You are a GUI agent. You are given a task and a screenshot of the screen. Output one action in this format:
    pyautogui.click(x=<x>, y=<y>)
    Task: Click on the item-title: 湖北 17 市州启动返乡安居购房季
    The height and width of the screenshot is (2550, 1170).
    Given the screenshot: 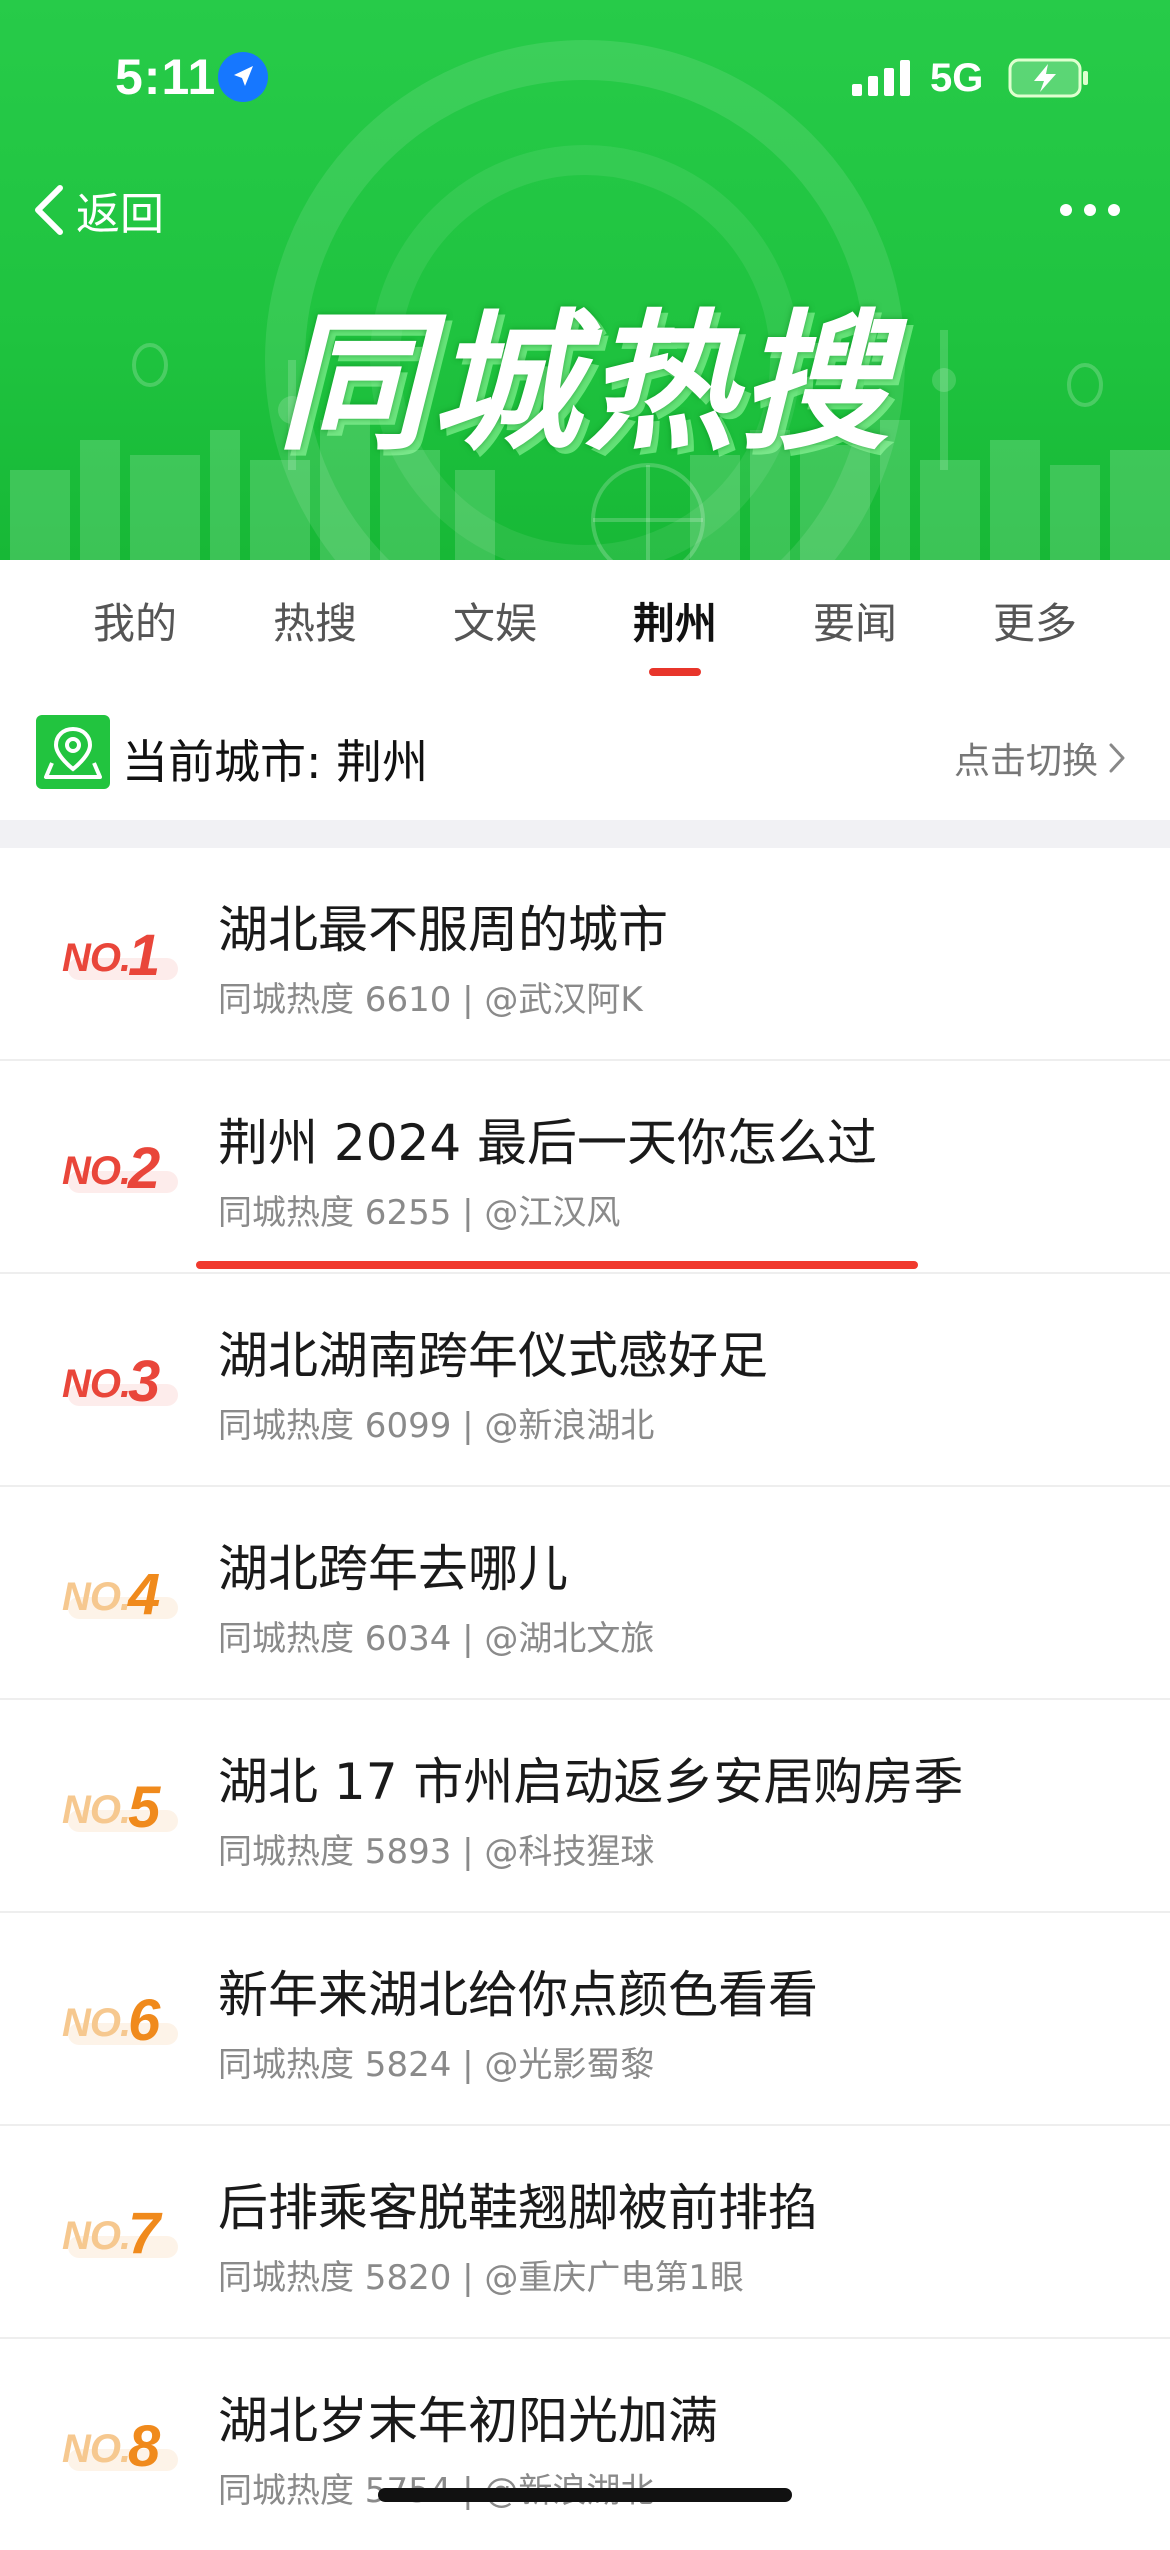 What is the action you would take?
    pyautogui.click(x=591, y=1782)
    